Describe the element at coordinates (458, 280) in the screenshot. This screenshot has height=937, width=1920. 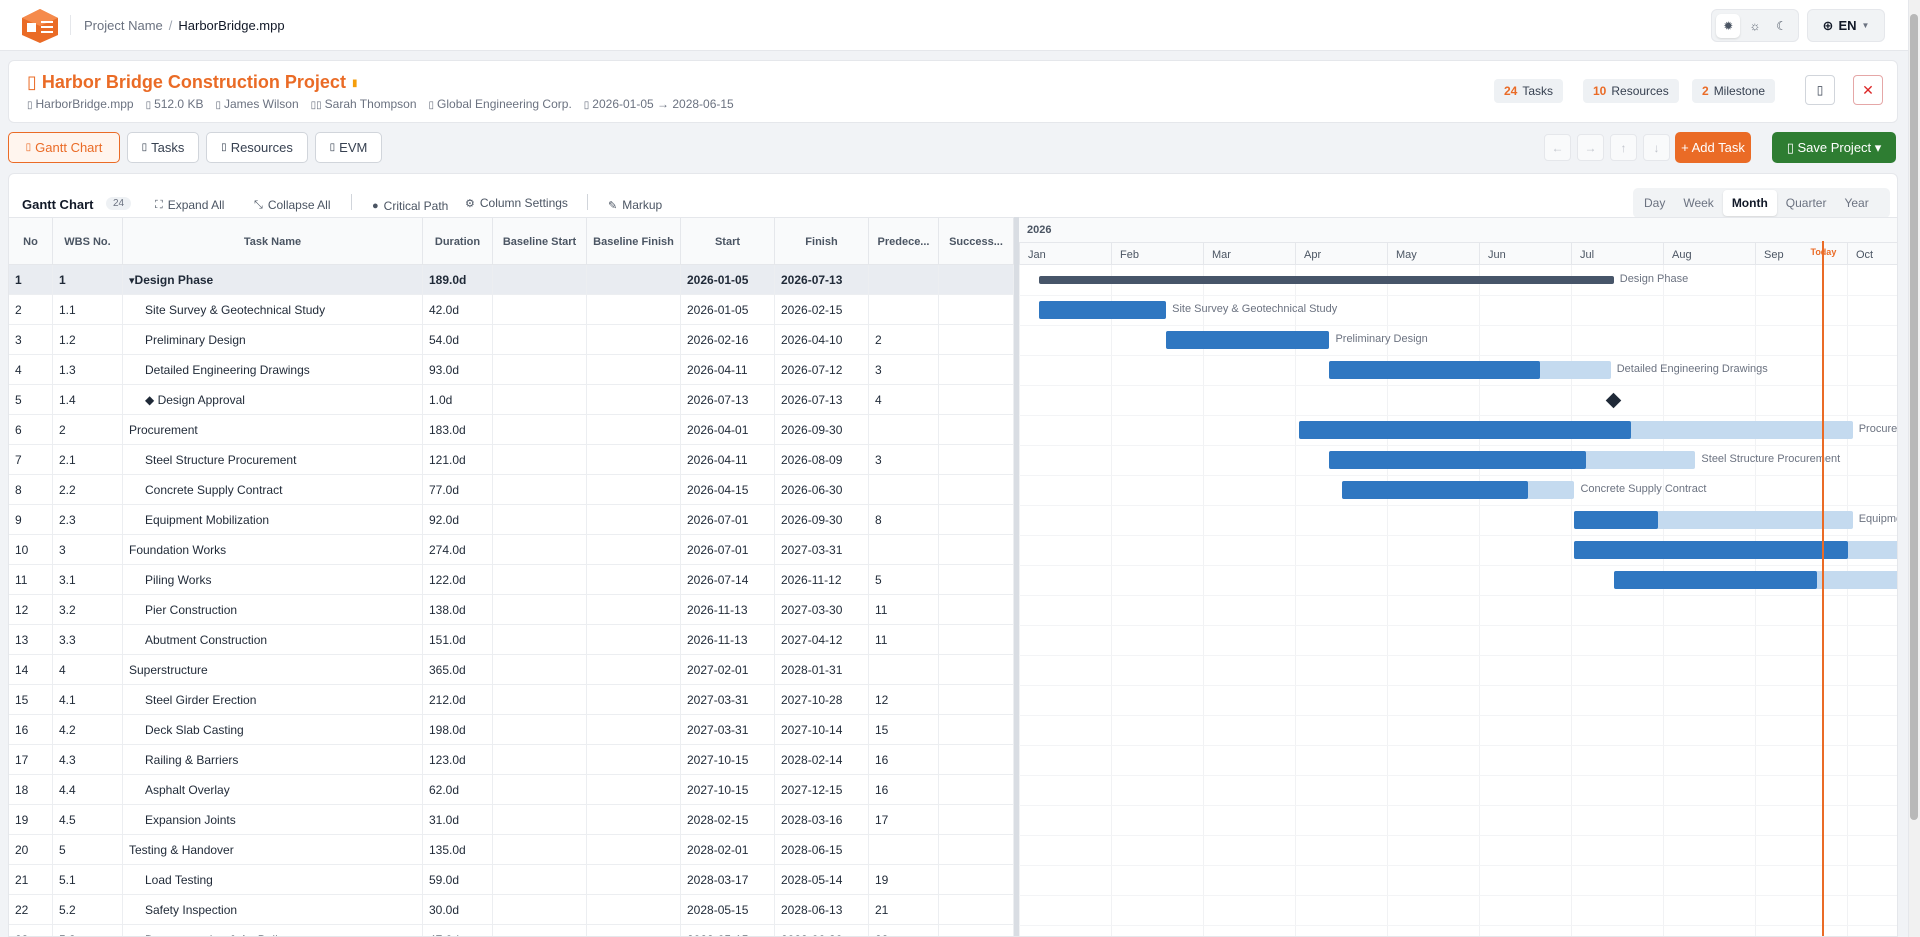
I see `cell-duration: 189.0d` at that location.